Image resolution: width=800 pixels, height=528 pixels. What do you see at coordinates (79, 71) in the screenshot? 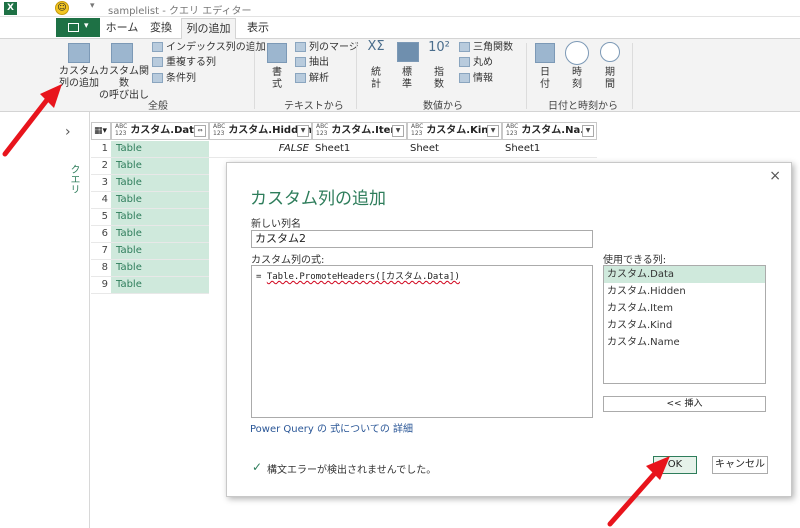
I see `custom-column-label-1: カスタム` at bounding box center [79, 71].